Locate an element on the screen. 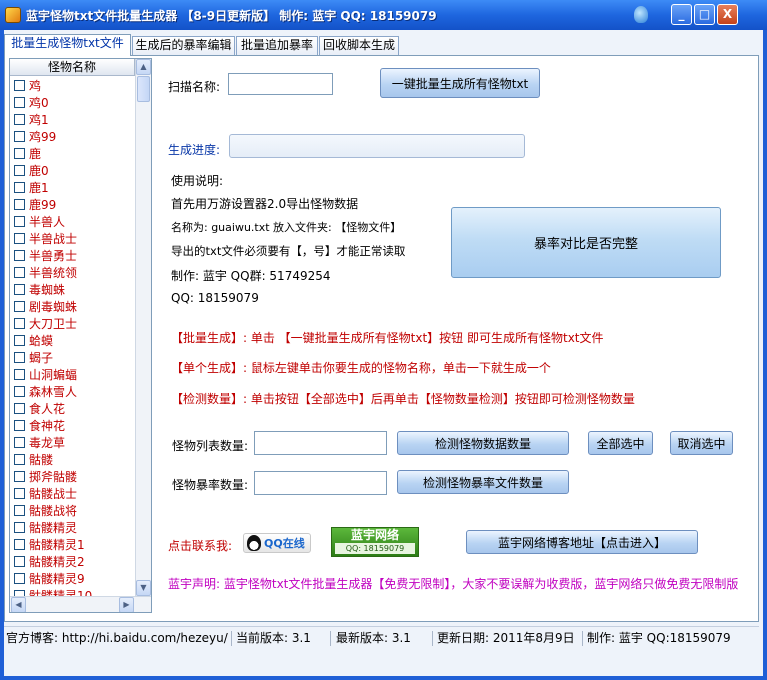 The image size is (767, 680). list-item: 鹿0 is located at coordinates (72, 170).